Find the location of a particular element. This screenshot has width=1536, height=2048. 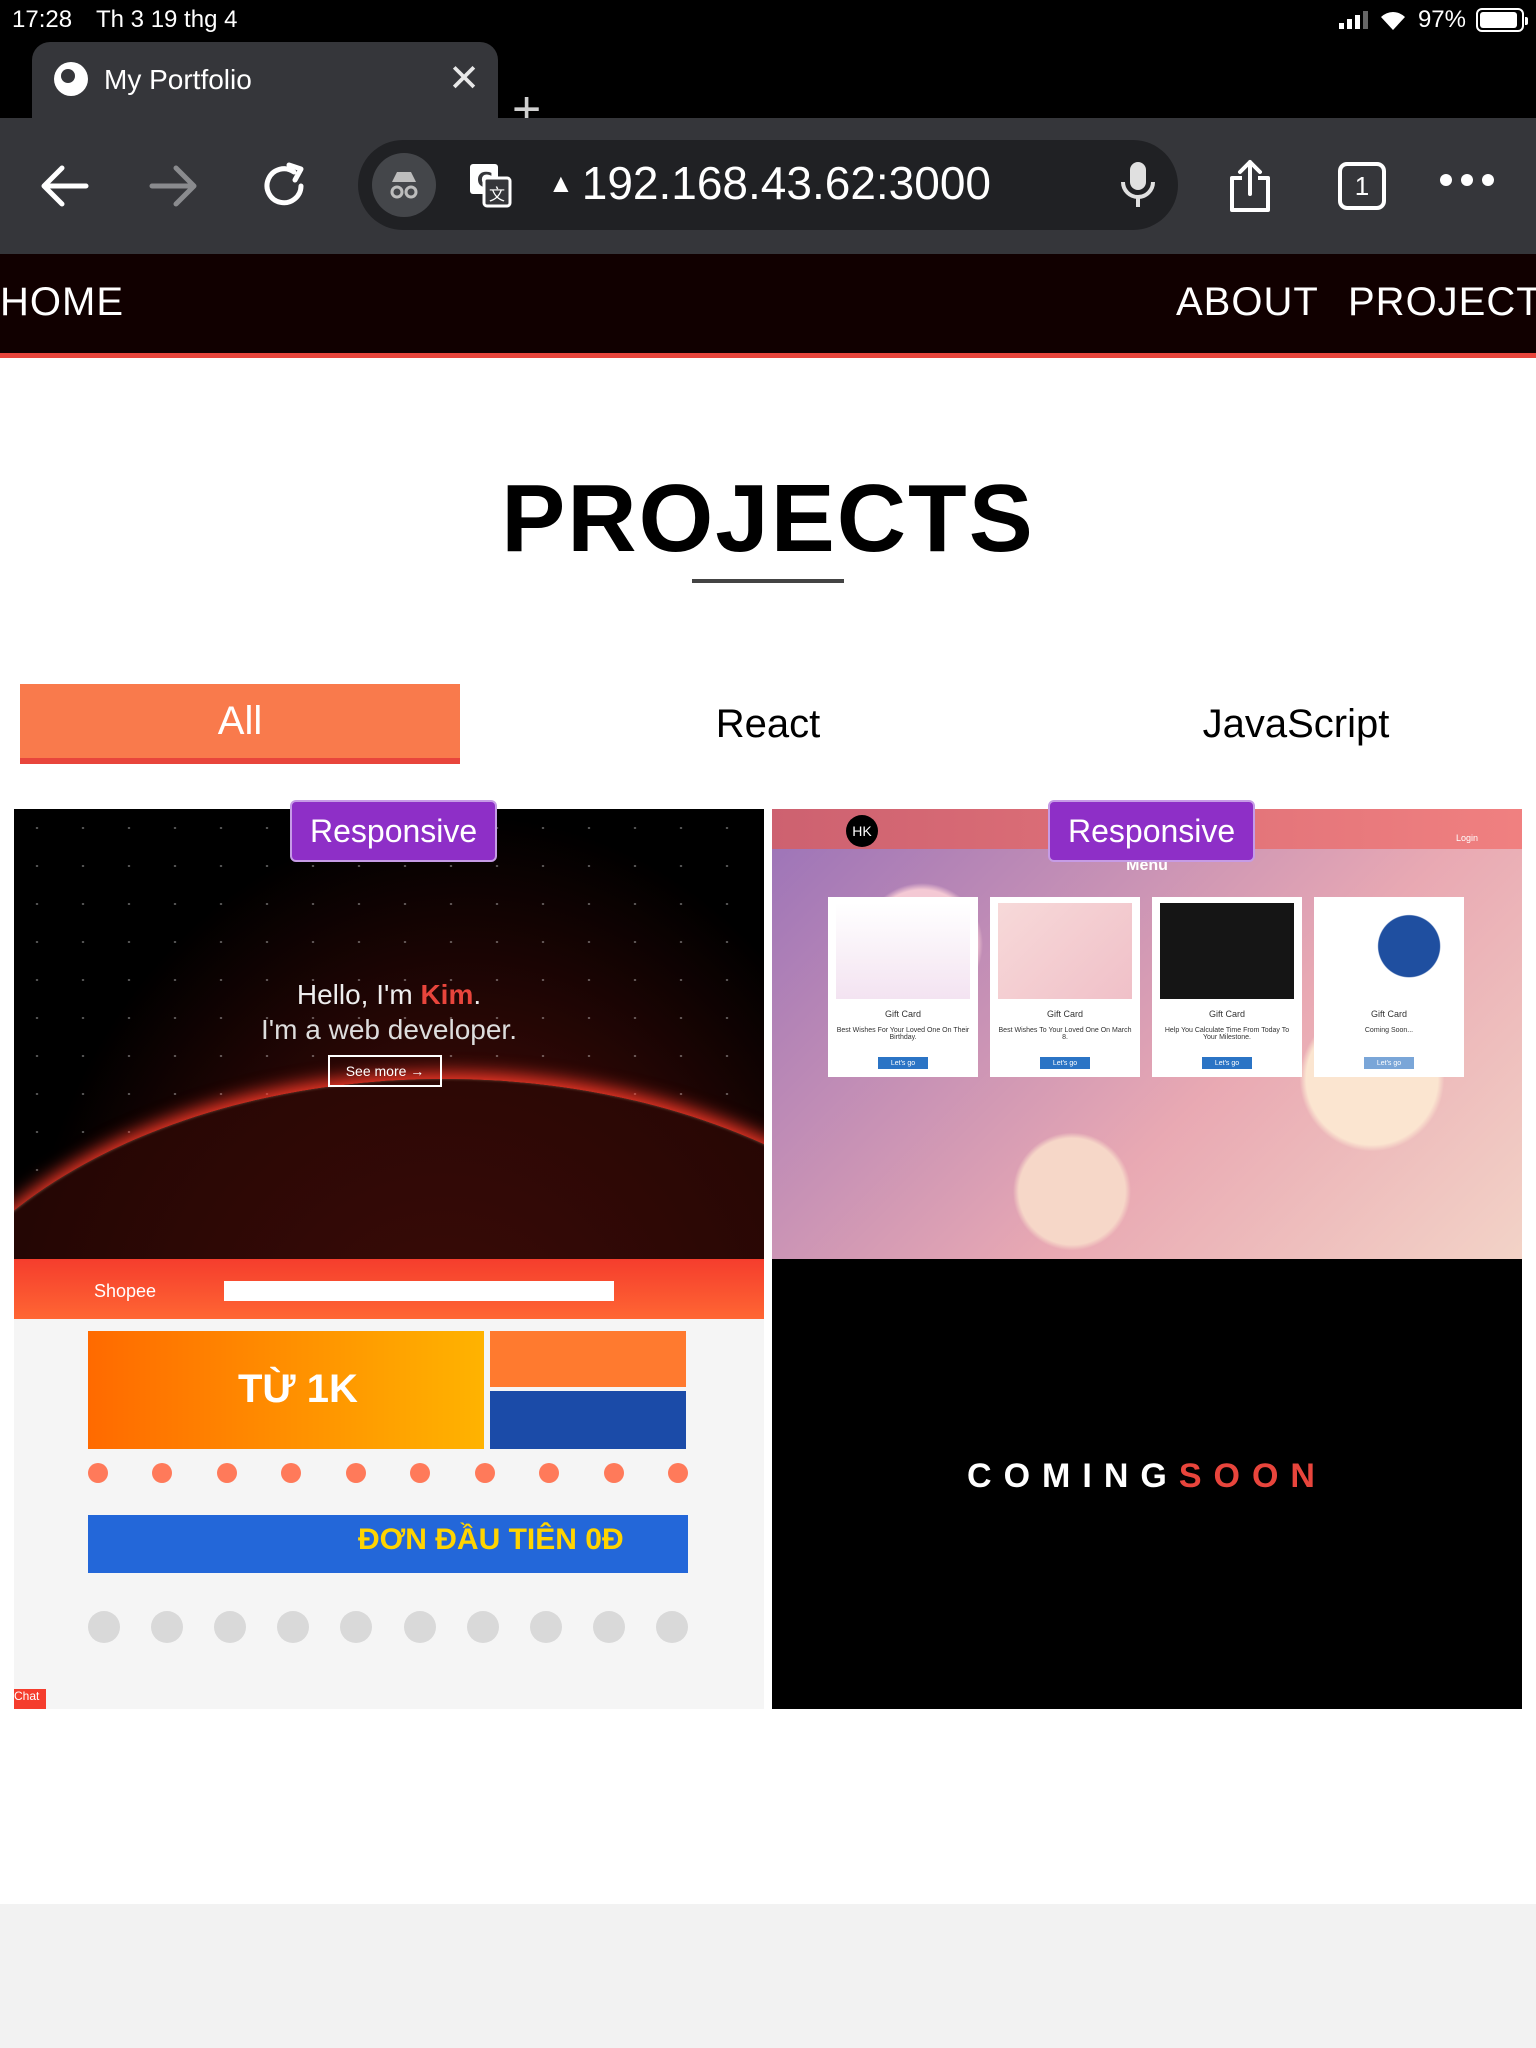

filter-all-button: All is located at coordinates (240, 724).